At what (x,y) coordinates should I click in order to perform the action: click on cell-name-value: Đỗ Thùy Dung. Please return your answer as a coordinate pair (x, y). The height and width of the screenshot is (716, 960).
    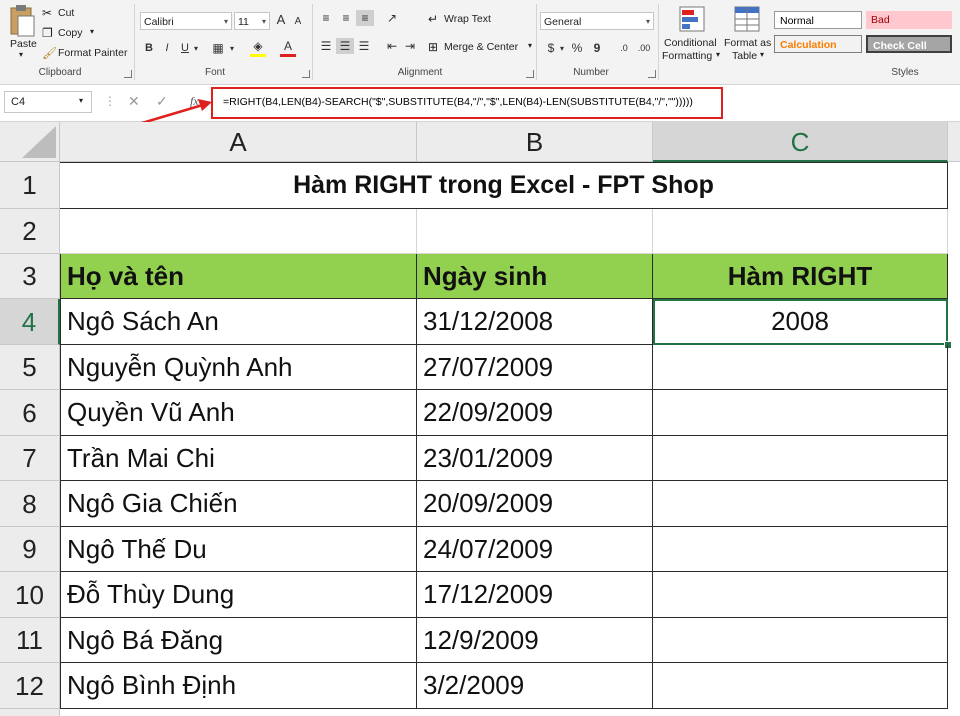
    Looking at the image, I should click on (151, 594).